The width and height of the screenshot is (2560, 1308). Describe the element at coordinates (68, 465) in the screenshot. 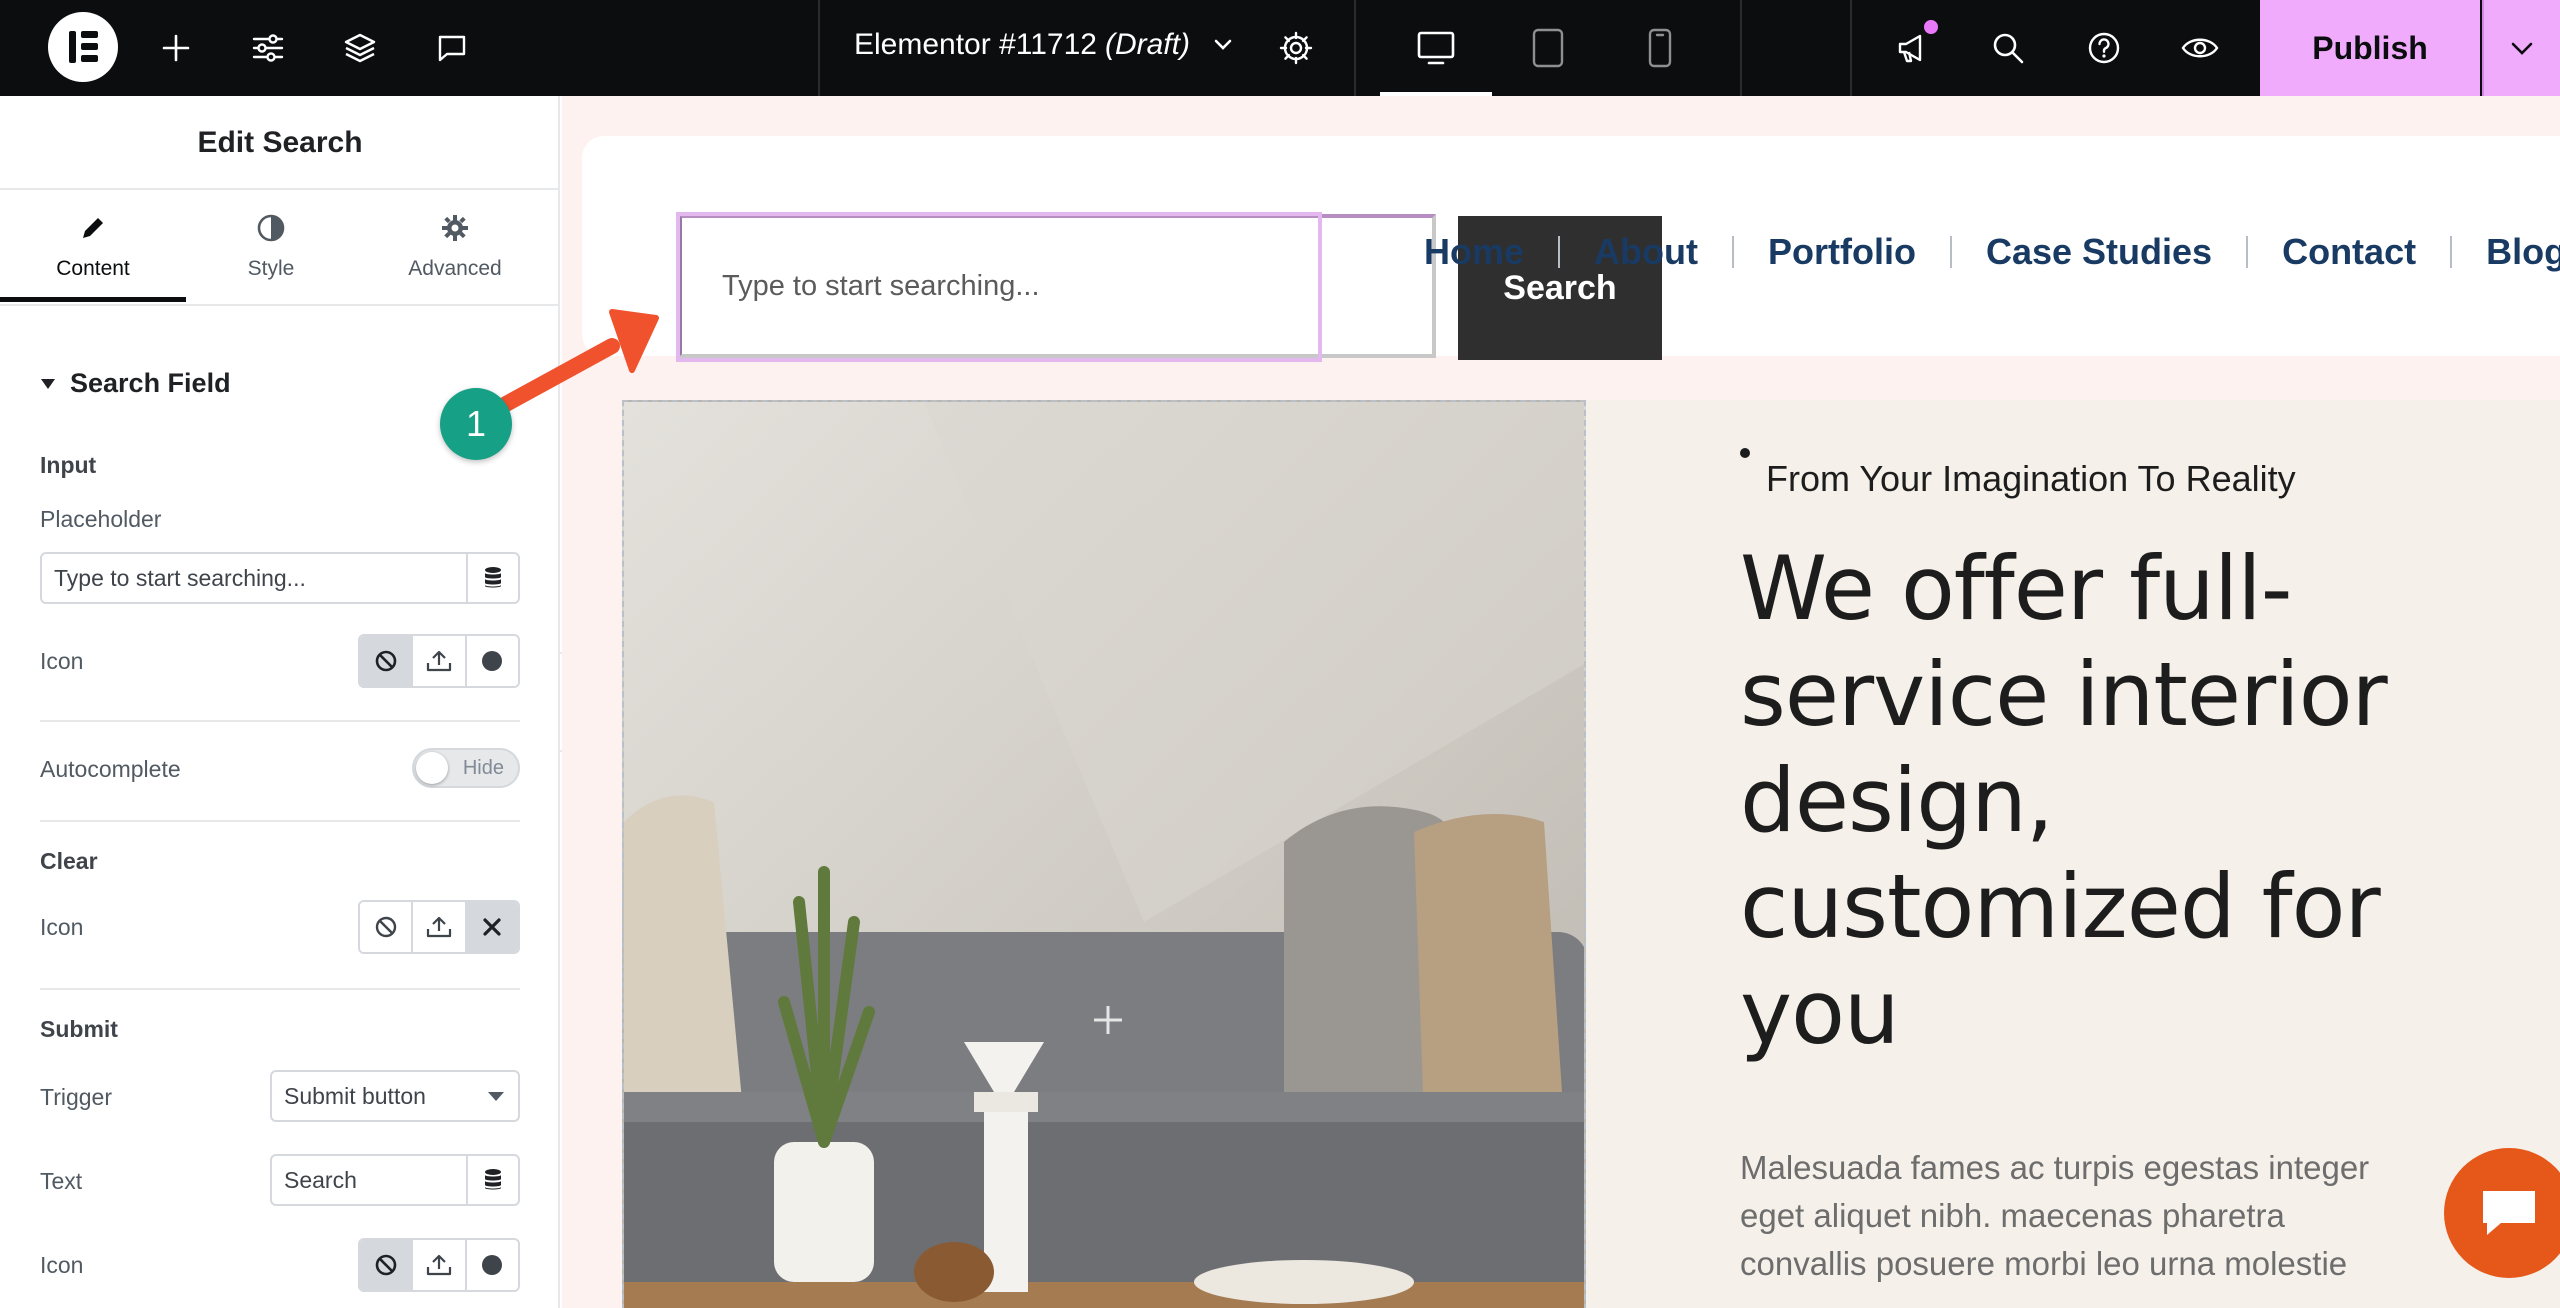

I see `input-heading: Input` at that location.